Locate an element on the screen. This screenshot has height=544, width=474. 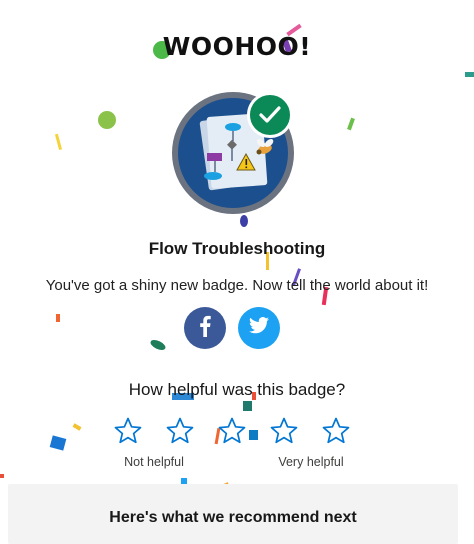
star-rating is located at coordinates (237, 432).